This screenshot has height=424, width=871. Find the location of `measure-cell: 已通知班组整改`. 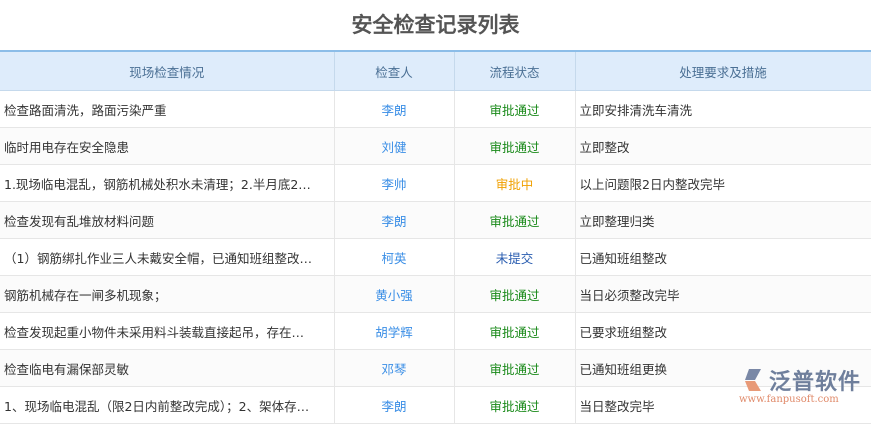

measure-cell: 已通知班组整改 is located at coordinates (723, 257).